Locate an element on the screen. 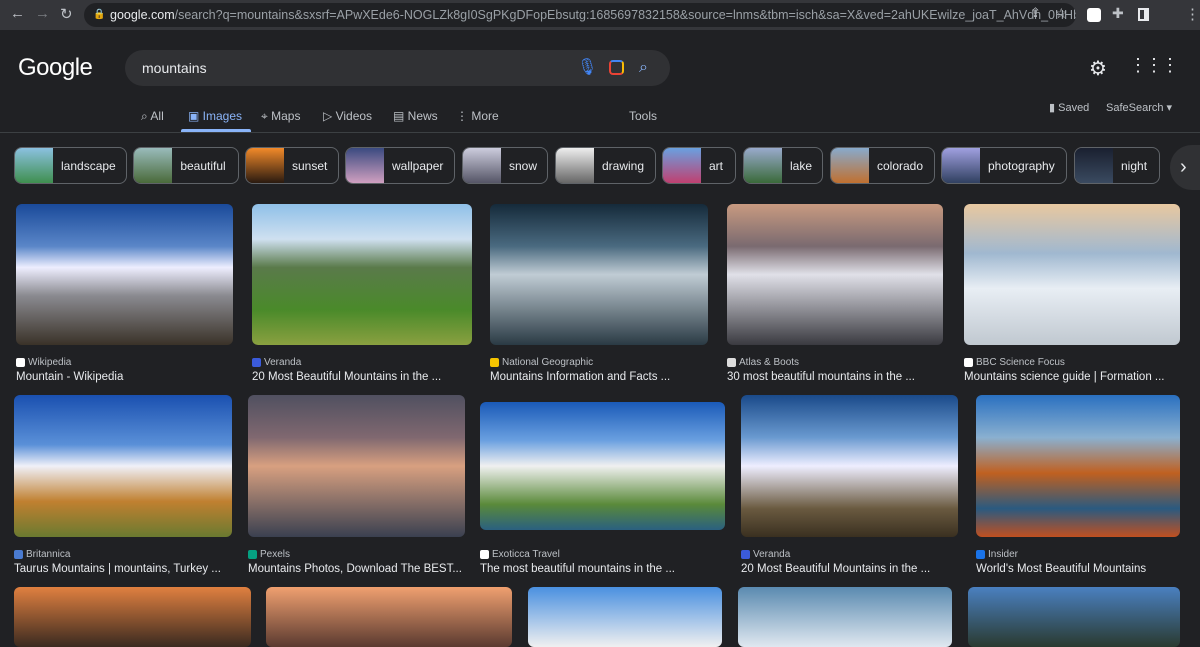 The height and width of the screenshot is (647, 1200). result-source: Insider is located at coordinates (1078, 554).